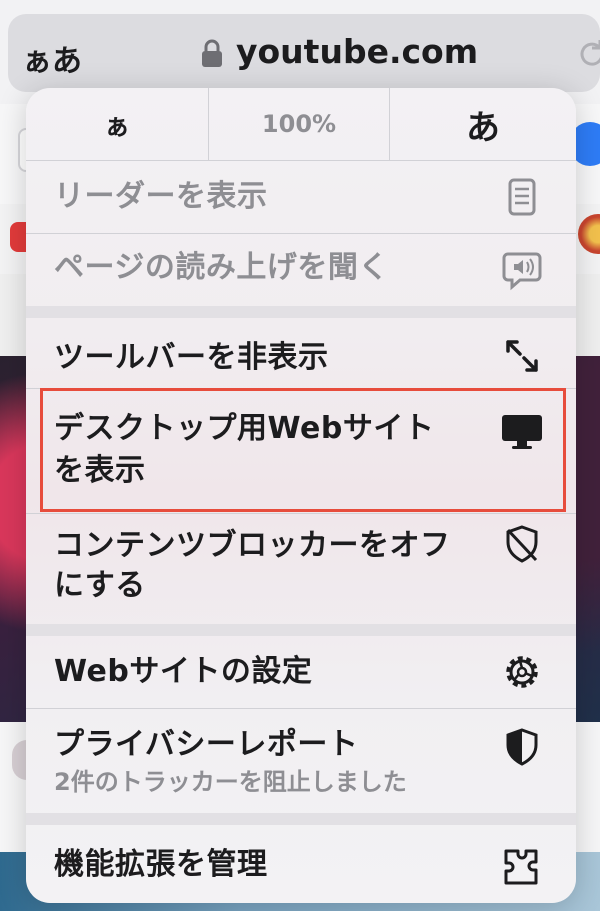  What do you see at coordinates (221, 267) in the screenshot?
I see `menu-item-label: ページの読み上げを聞く` at bounding box center [221, 267].